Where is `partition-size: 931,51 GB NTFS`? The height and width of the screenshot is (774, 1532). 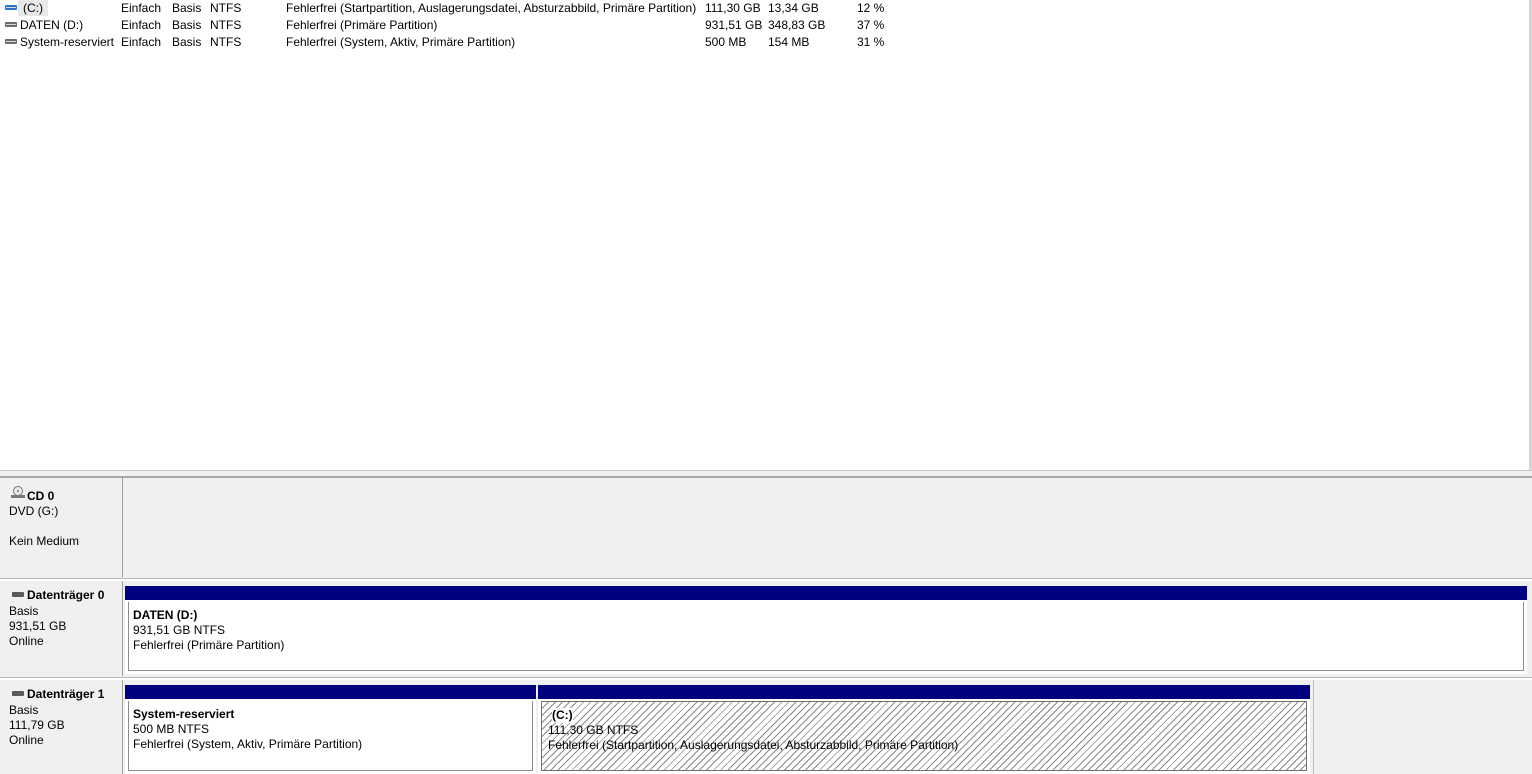
partition-size: 931,51 GB NTFS is located at coordinates (179, 630).